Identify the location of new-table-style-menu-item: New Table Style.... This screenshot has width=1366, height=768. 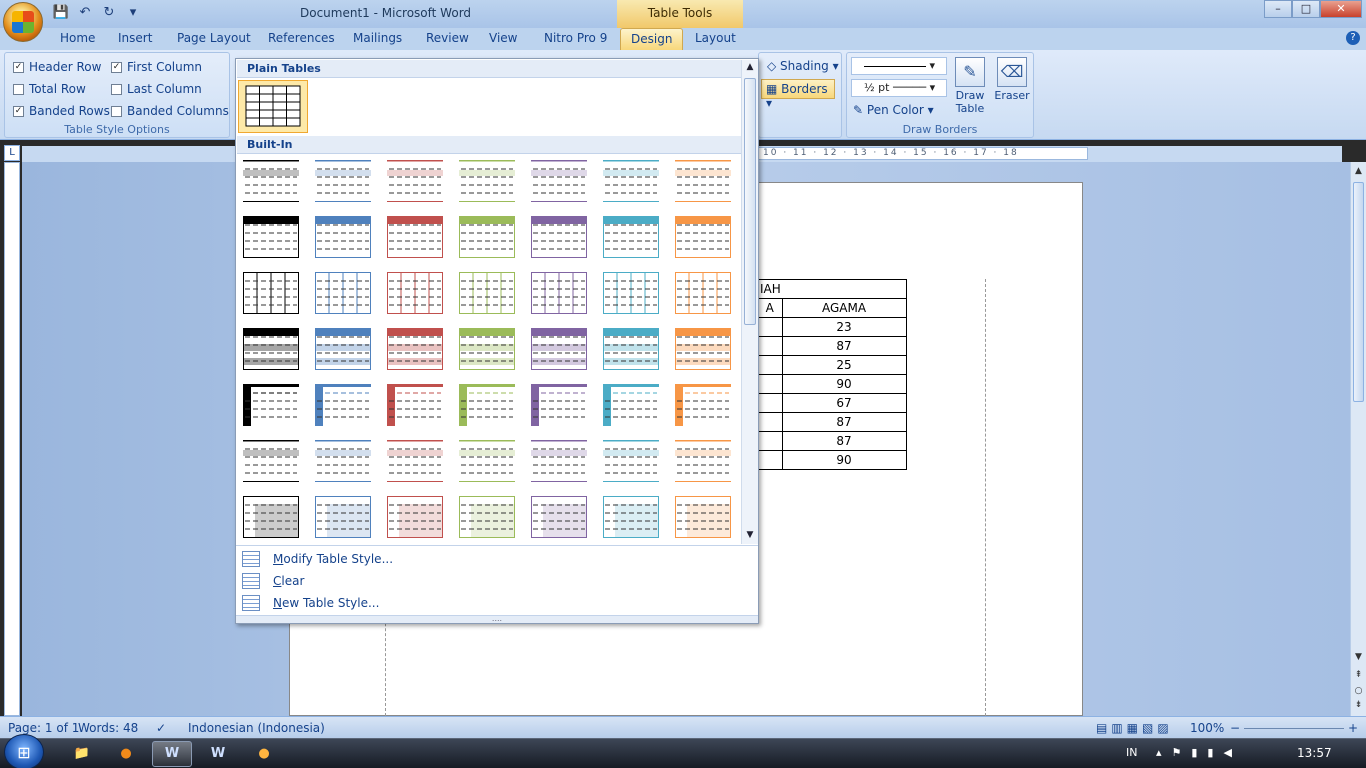
(497, 603).